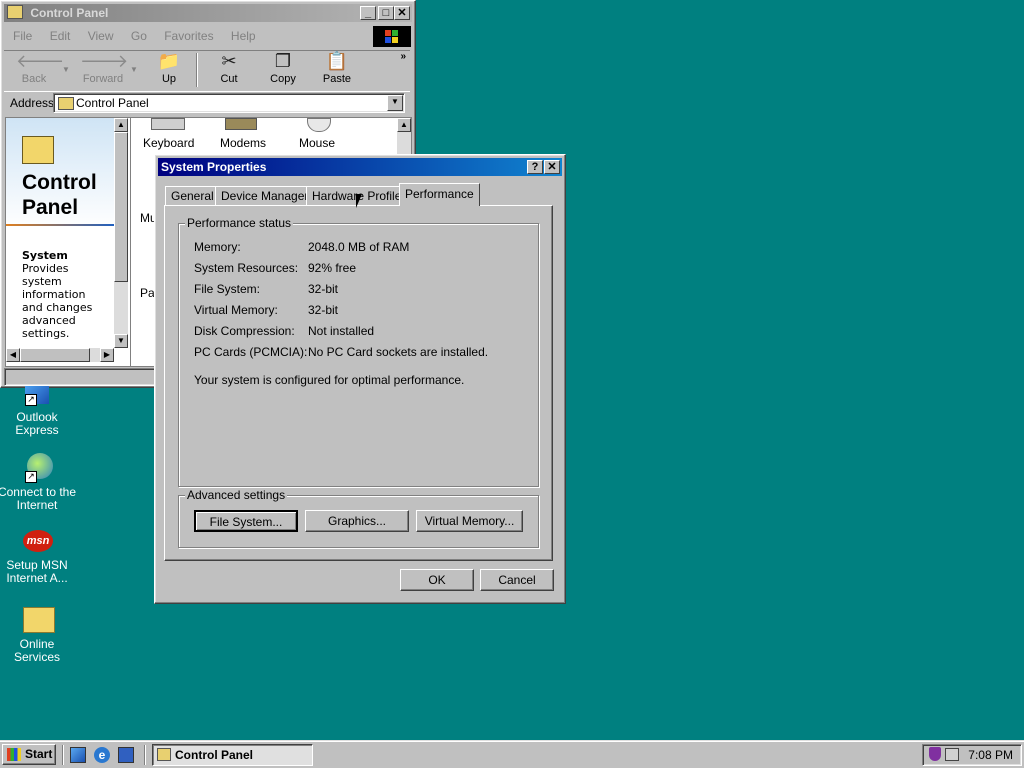  What do you see at coordinates (208, 13) in the screenshot?
I see `control-panel-titlebar: Control Panel _ □ ✕` at bounding box center [208, 13].